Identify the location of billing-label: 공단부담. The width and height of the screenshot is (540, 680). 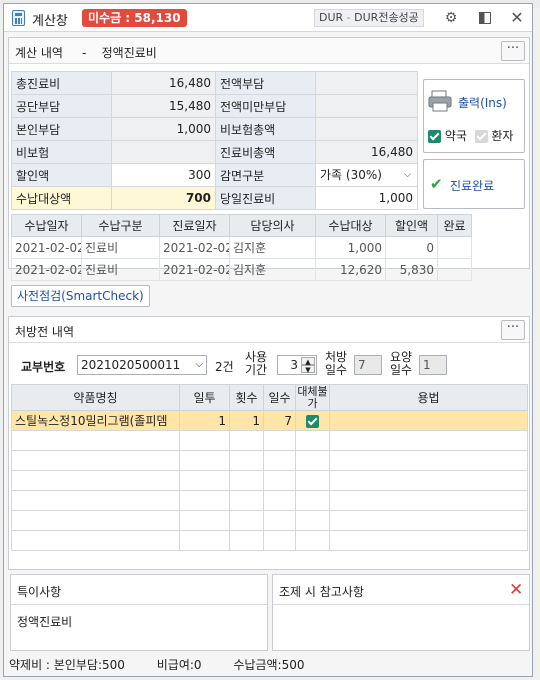
(61, 106).